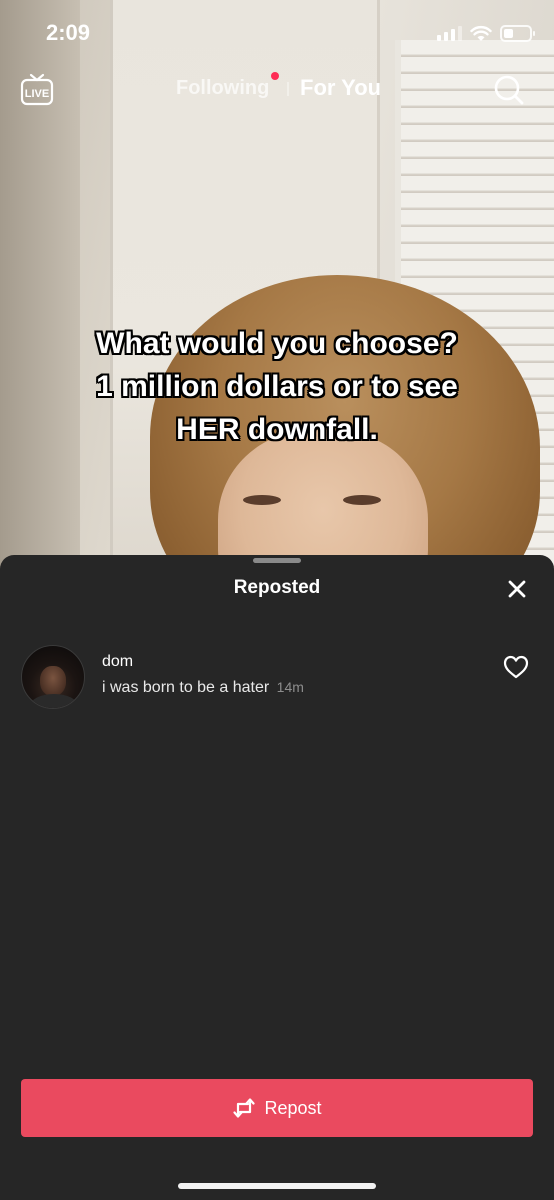 The height and width of the screenshot is (1200, 554). What do you see at coordinates (277, 587) in the screenshot?
I see `sheet-title: Reposted` at bounding box center [277, 587].